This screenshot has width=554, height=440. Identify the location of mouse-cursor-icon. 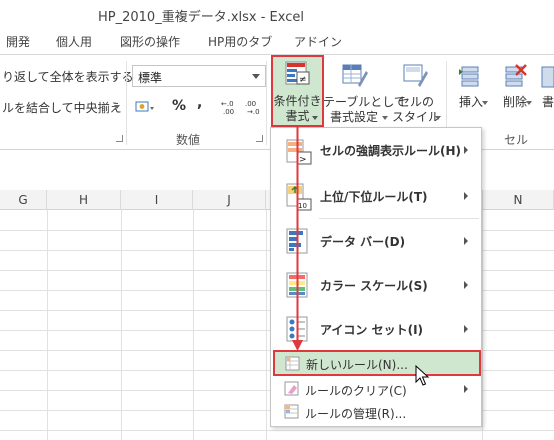
(422, 375).